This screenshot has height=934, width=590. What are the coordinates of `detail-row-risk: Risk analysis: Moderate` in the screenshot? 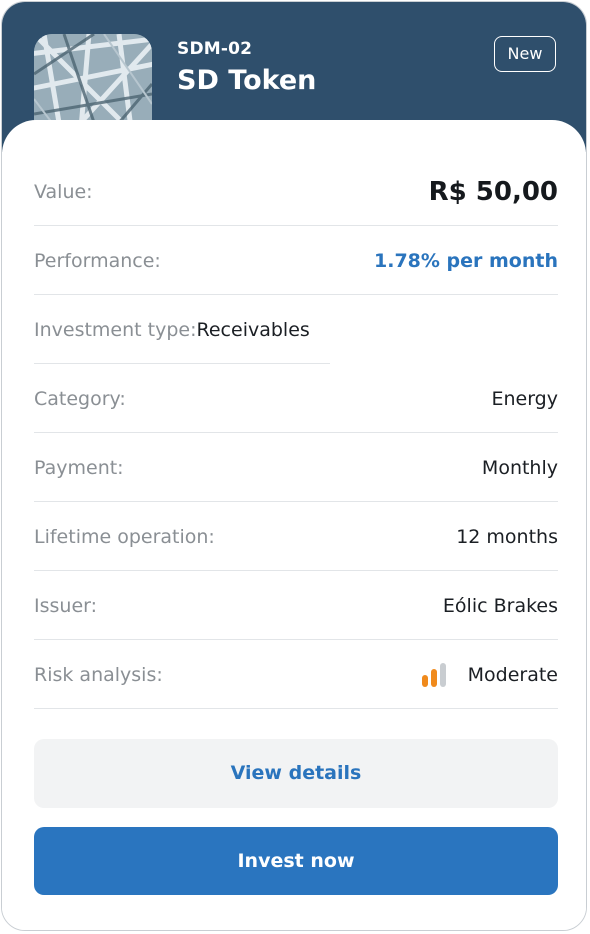 It's located at (296, 675).